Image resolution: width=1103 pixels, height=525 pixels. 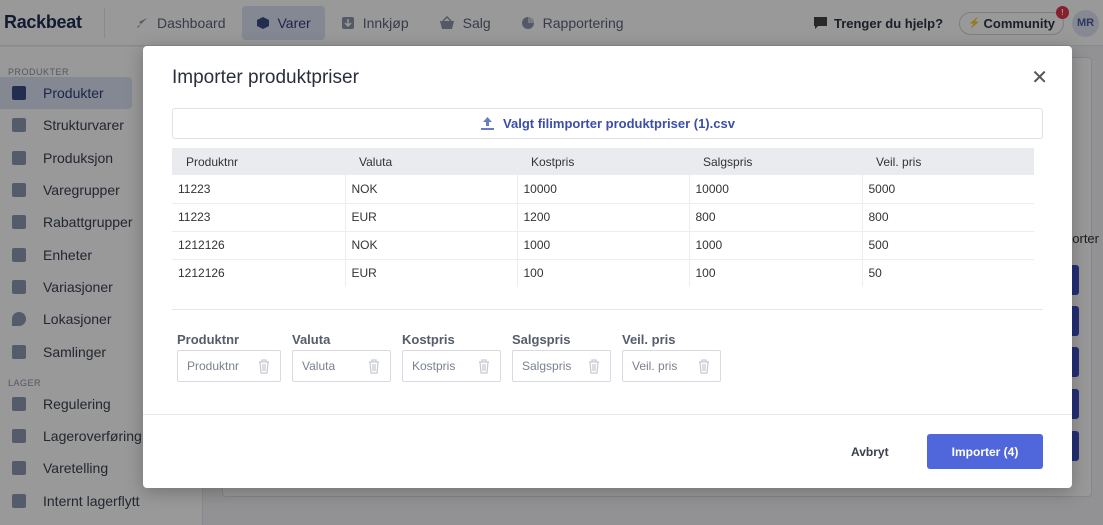 I want to click on column-mapping: Produktnr Valuta Kostpris Salgspris, so click(x=454, y=357).